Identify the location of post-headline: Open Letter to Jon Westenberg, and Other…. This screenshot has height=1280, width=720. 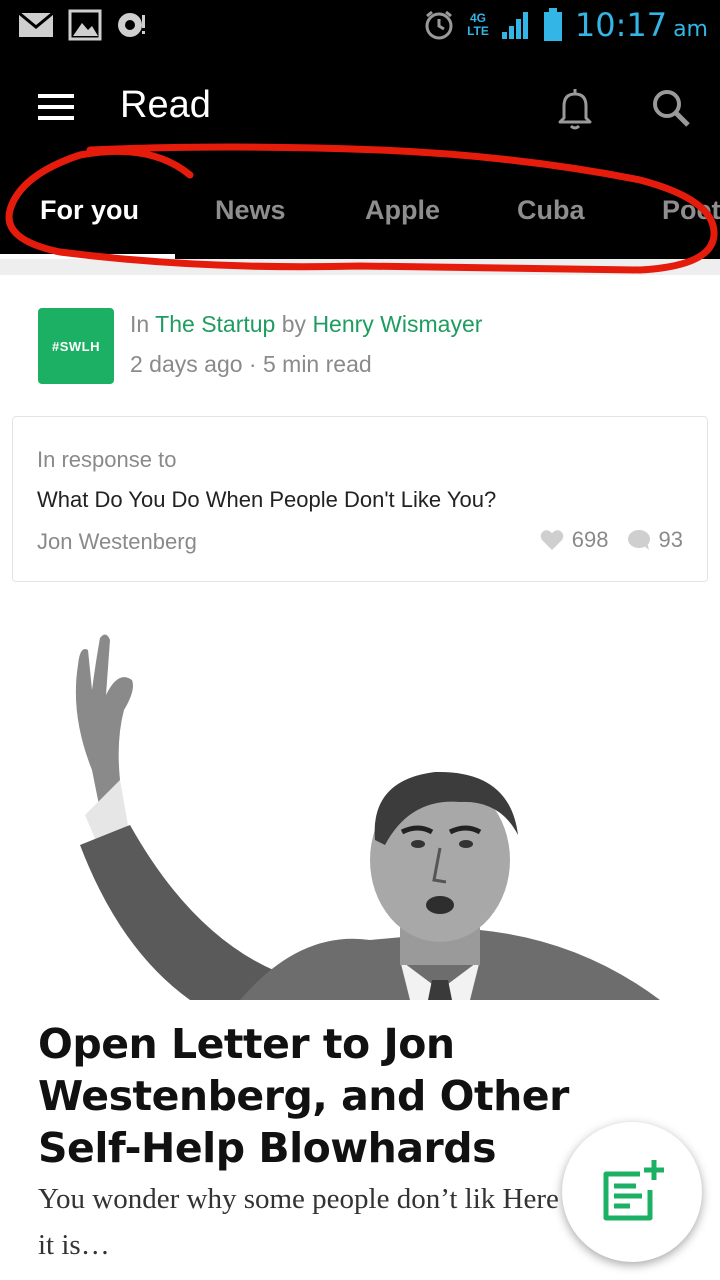
(348, 1096).